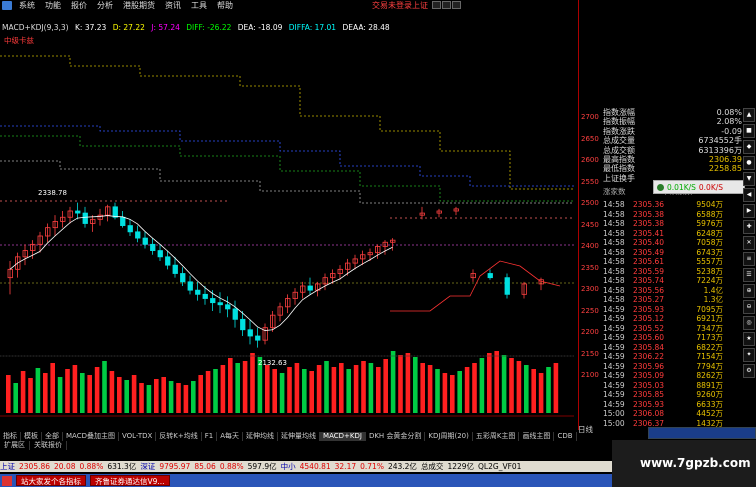 This screenshot has width=756, height=487. I want to click on mid-label: 中小, so click(288, 466).